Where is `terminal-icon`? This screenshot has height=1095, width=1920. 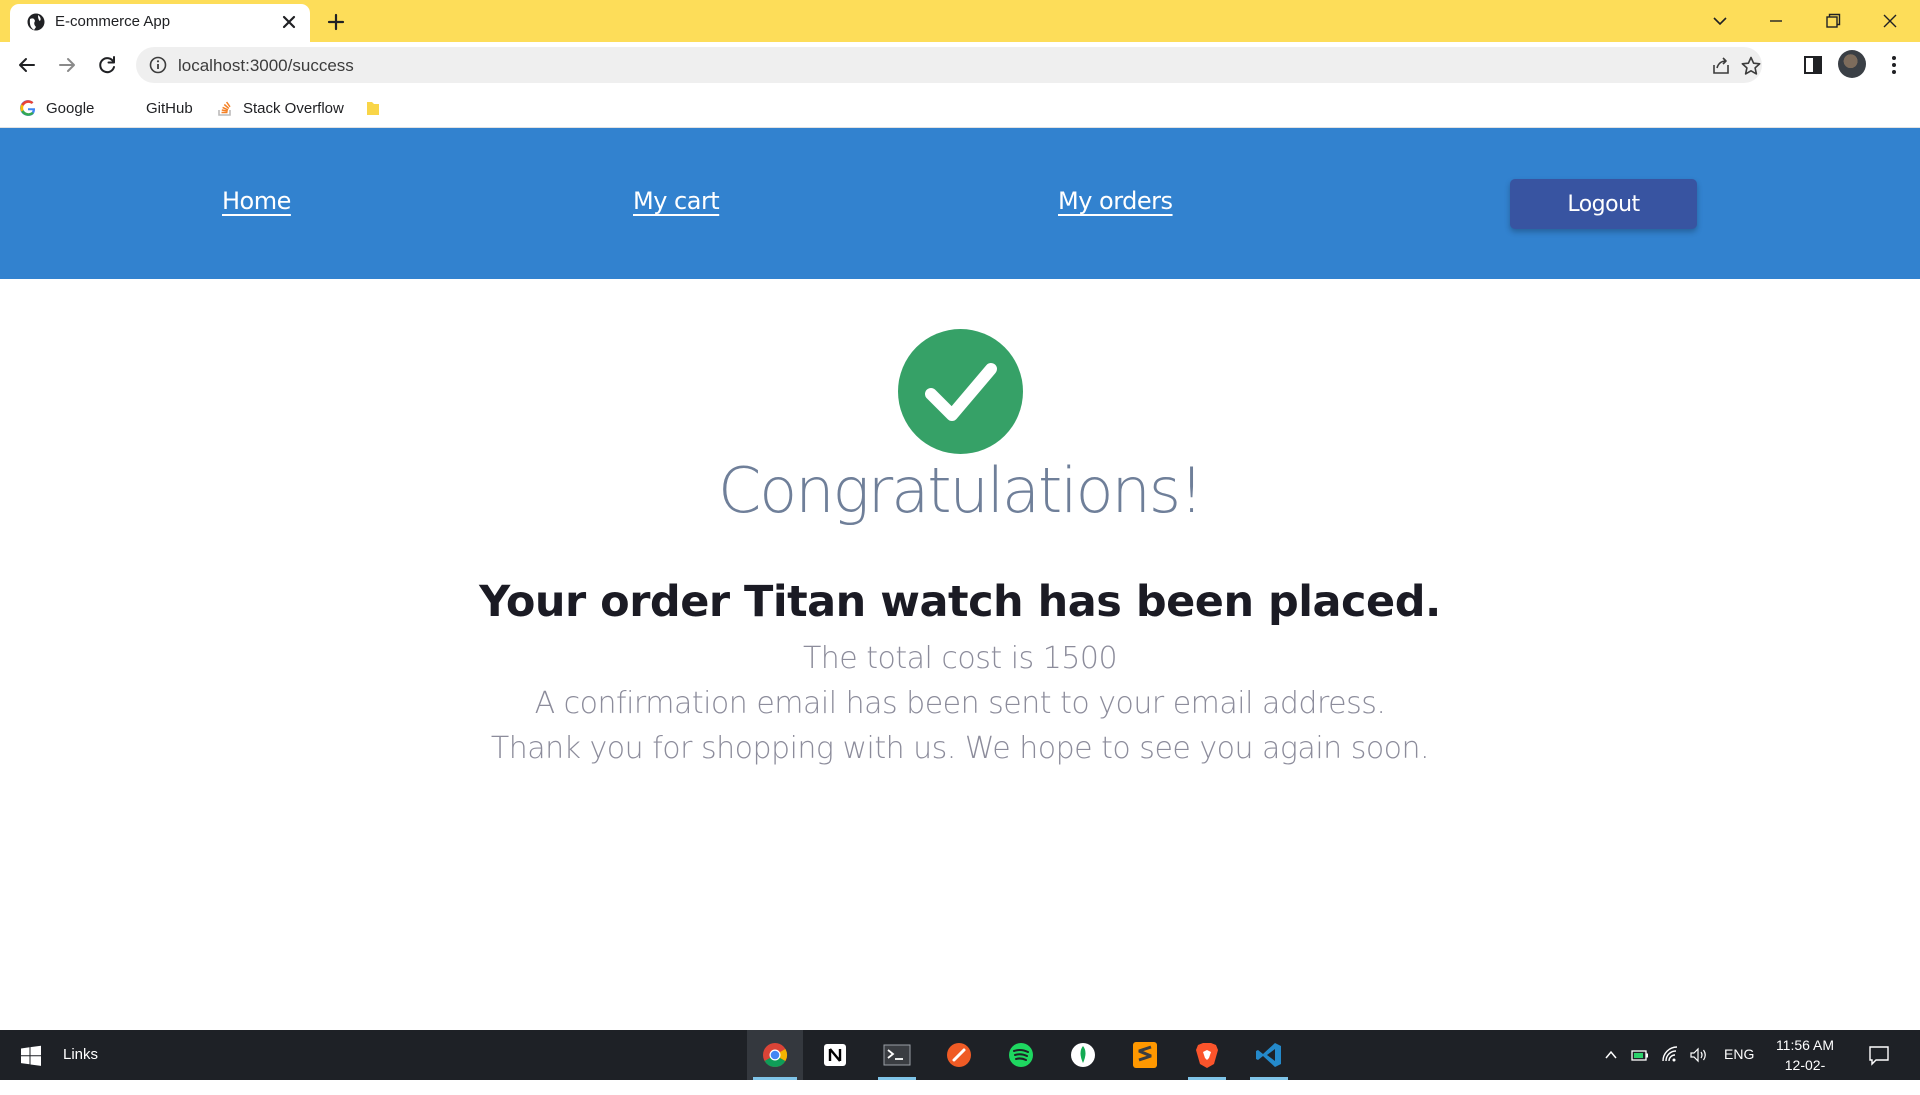 terminal-icon is located at coordinates (897, 1055).